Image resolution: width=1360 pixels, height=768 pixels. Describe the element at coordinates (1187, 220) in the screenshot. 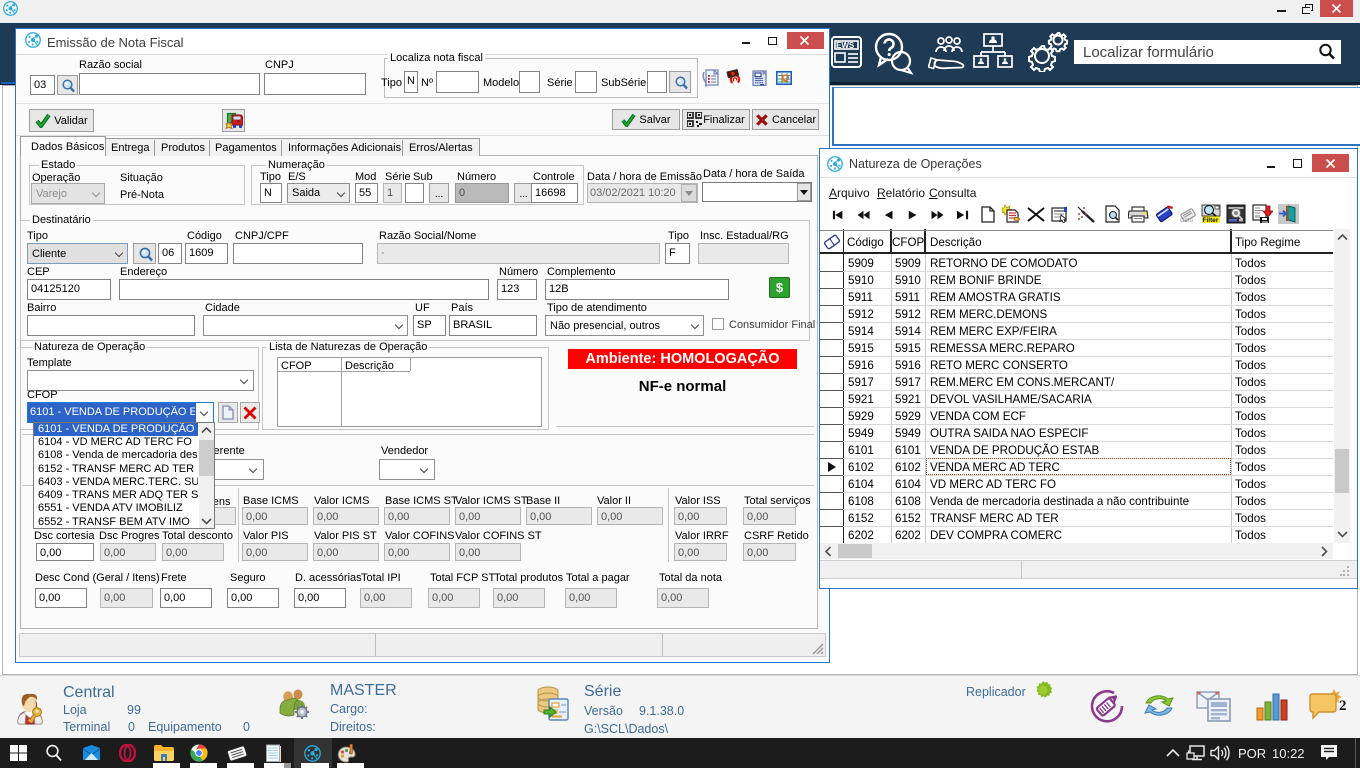

I see `svg-text: Goto` at that location.